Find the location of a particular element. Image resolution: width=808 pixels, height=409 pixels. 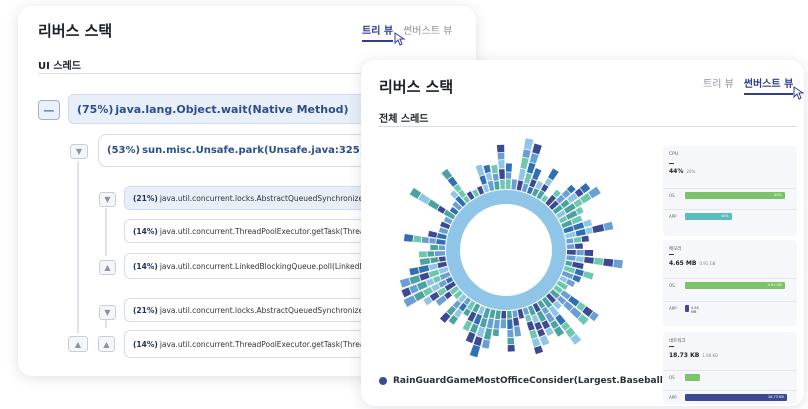

cpu-panel: CPU 44% 20% OS 44% APP 44% is located at coordinates (730, 191).